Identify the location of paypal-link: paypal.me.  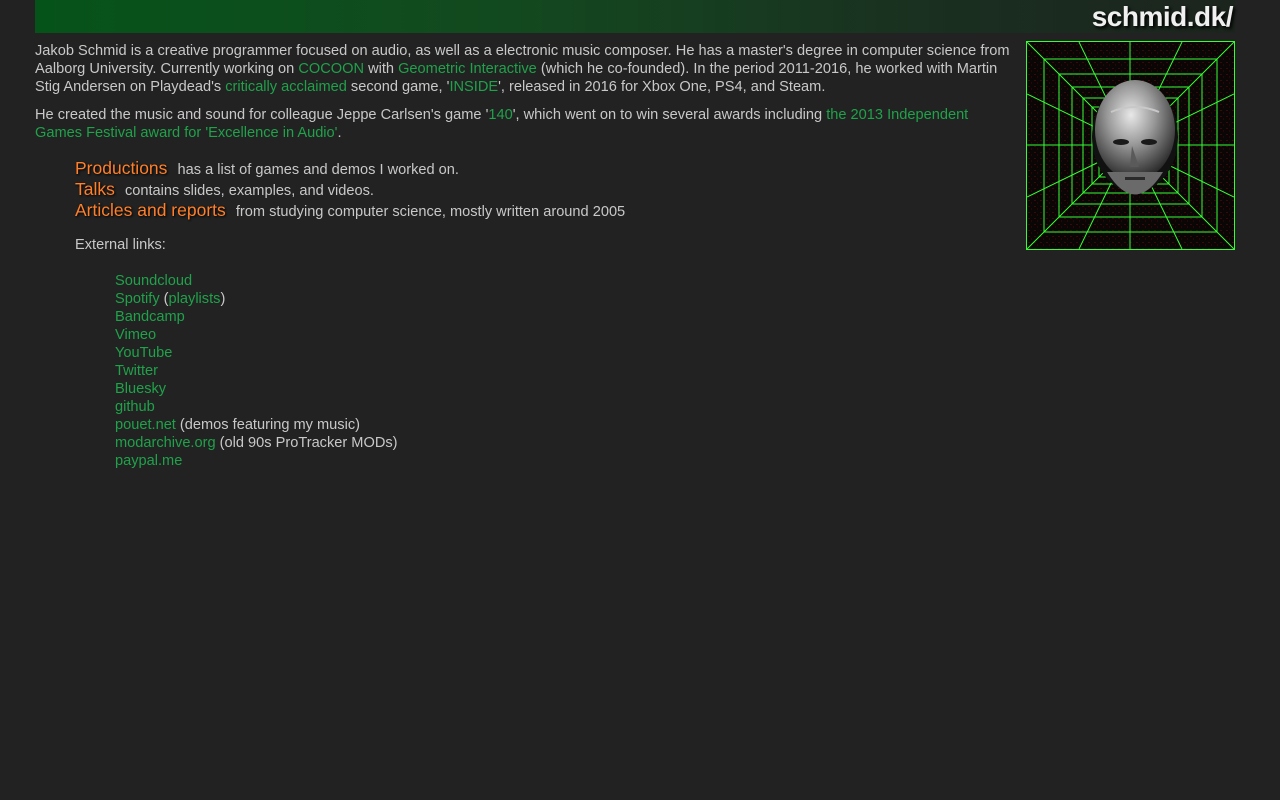
(148, 461).